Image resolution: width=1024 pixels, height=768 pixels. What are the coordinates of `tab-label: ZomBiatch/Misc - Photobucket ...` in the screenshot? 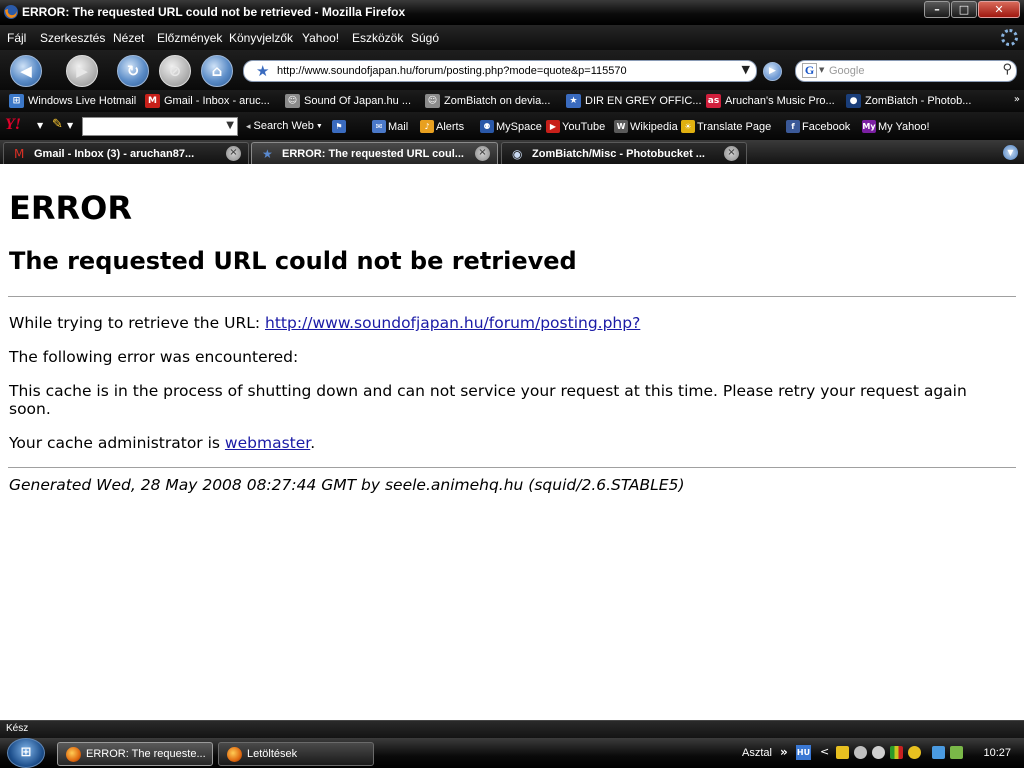 It's located at (618, 154).